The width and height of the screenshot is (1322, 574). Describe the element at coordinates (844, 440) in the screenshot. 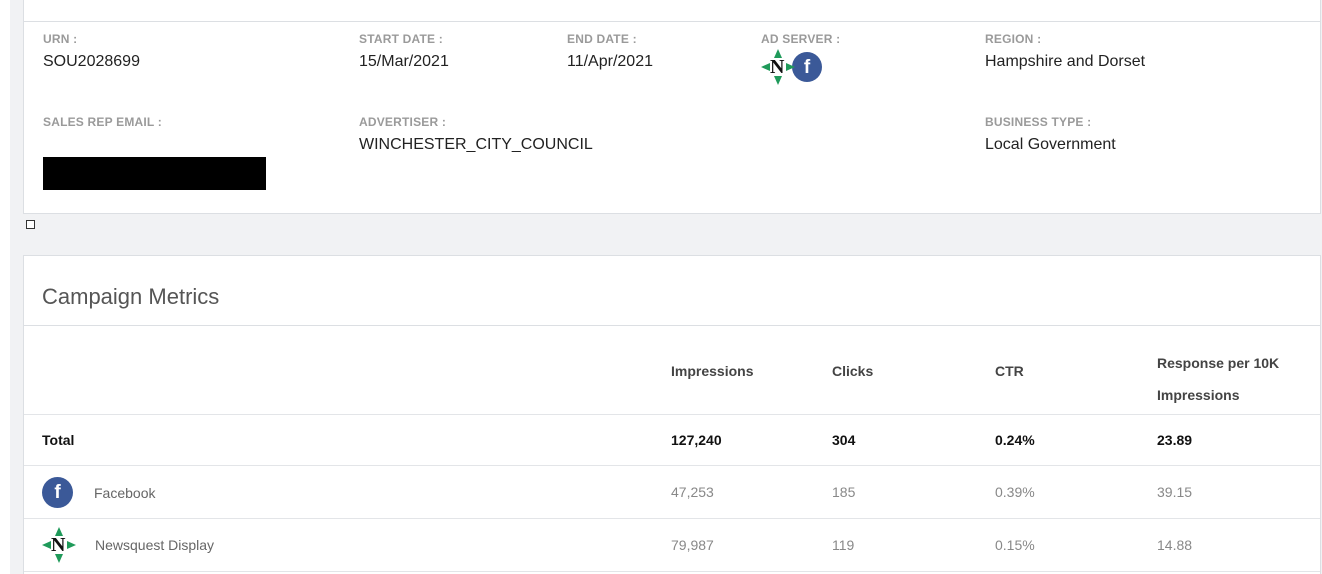

I see `total-clicks: 304` at that location.